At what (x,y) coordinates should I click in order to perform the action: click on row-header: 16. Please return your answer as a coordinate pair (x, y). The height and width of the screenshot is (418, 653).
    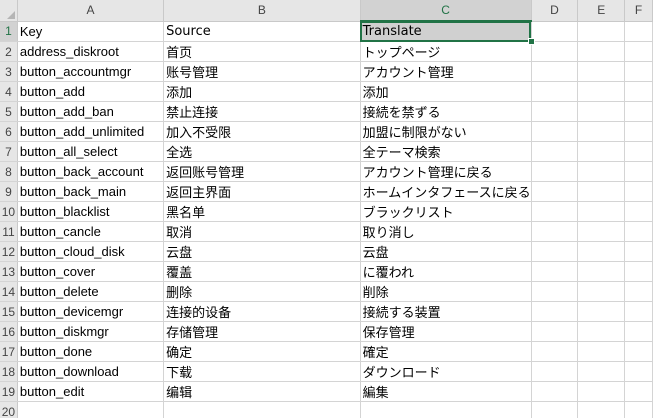
    Looking at the image, I should click on (9, 331).